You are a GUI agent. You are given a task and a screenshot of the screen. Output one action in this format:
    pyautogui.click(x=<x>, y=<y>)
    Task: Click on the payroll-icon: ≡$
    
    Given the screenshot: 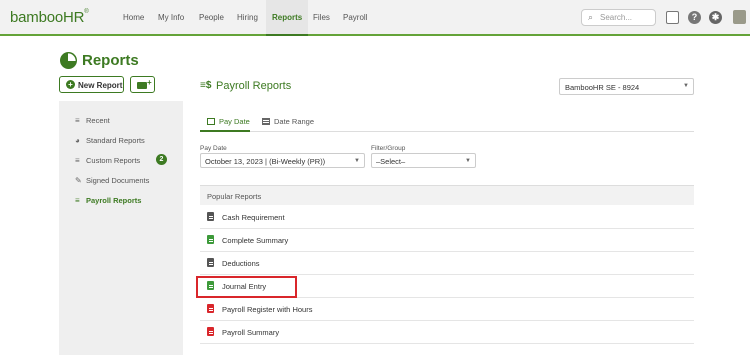 What is the action you would take?
    pyautogui.click(x=206, y=85)
    